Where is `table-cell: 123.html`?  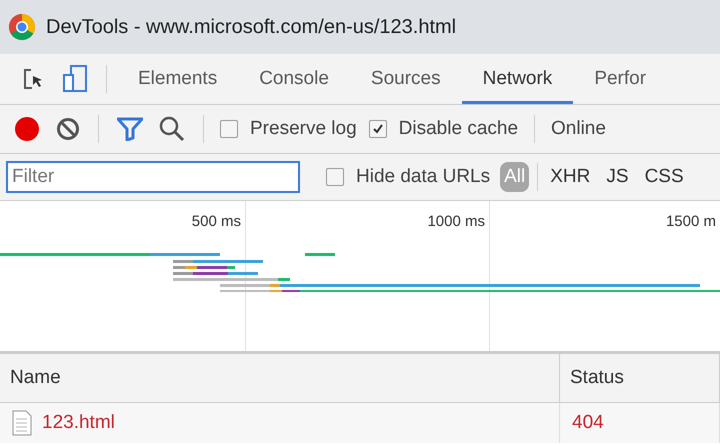
table-cell: 123.html is located at coordinates (280, 423).